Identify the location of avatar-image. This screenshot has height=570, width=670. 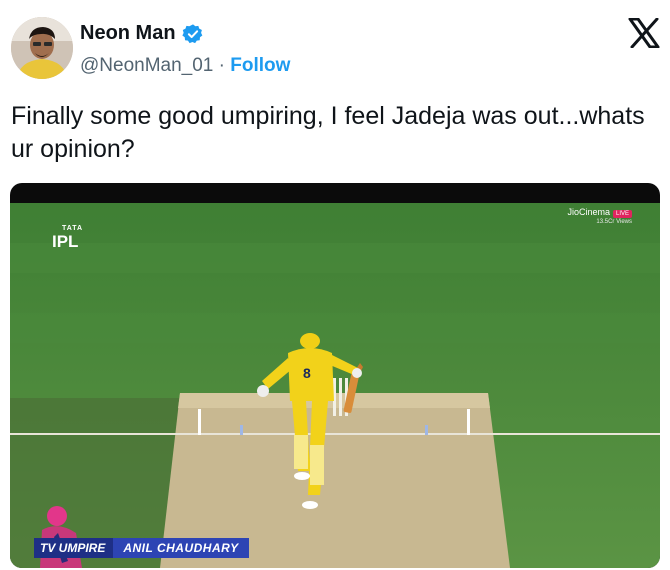
(42, 48).